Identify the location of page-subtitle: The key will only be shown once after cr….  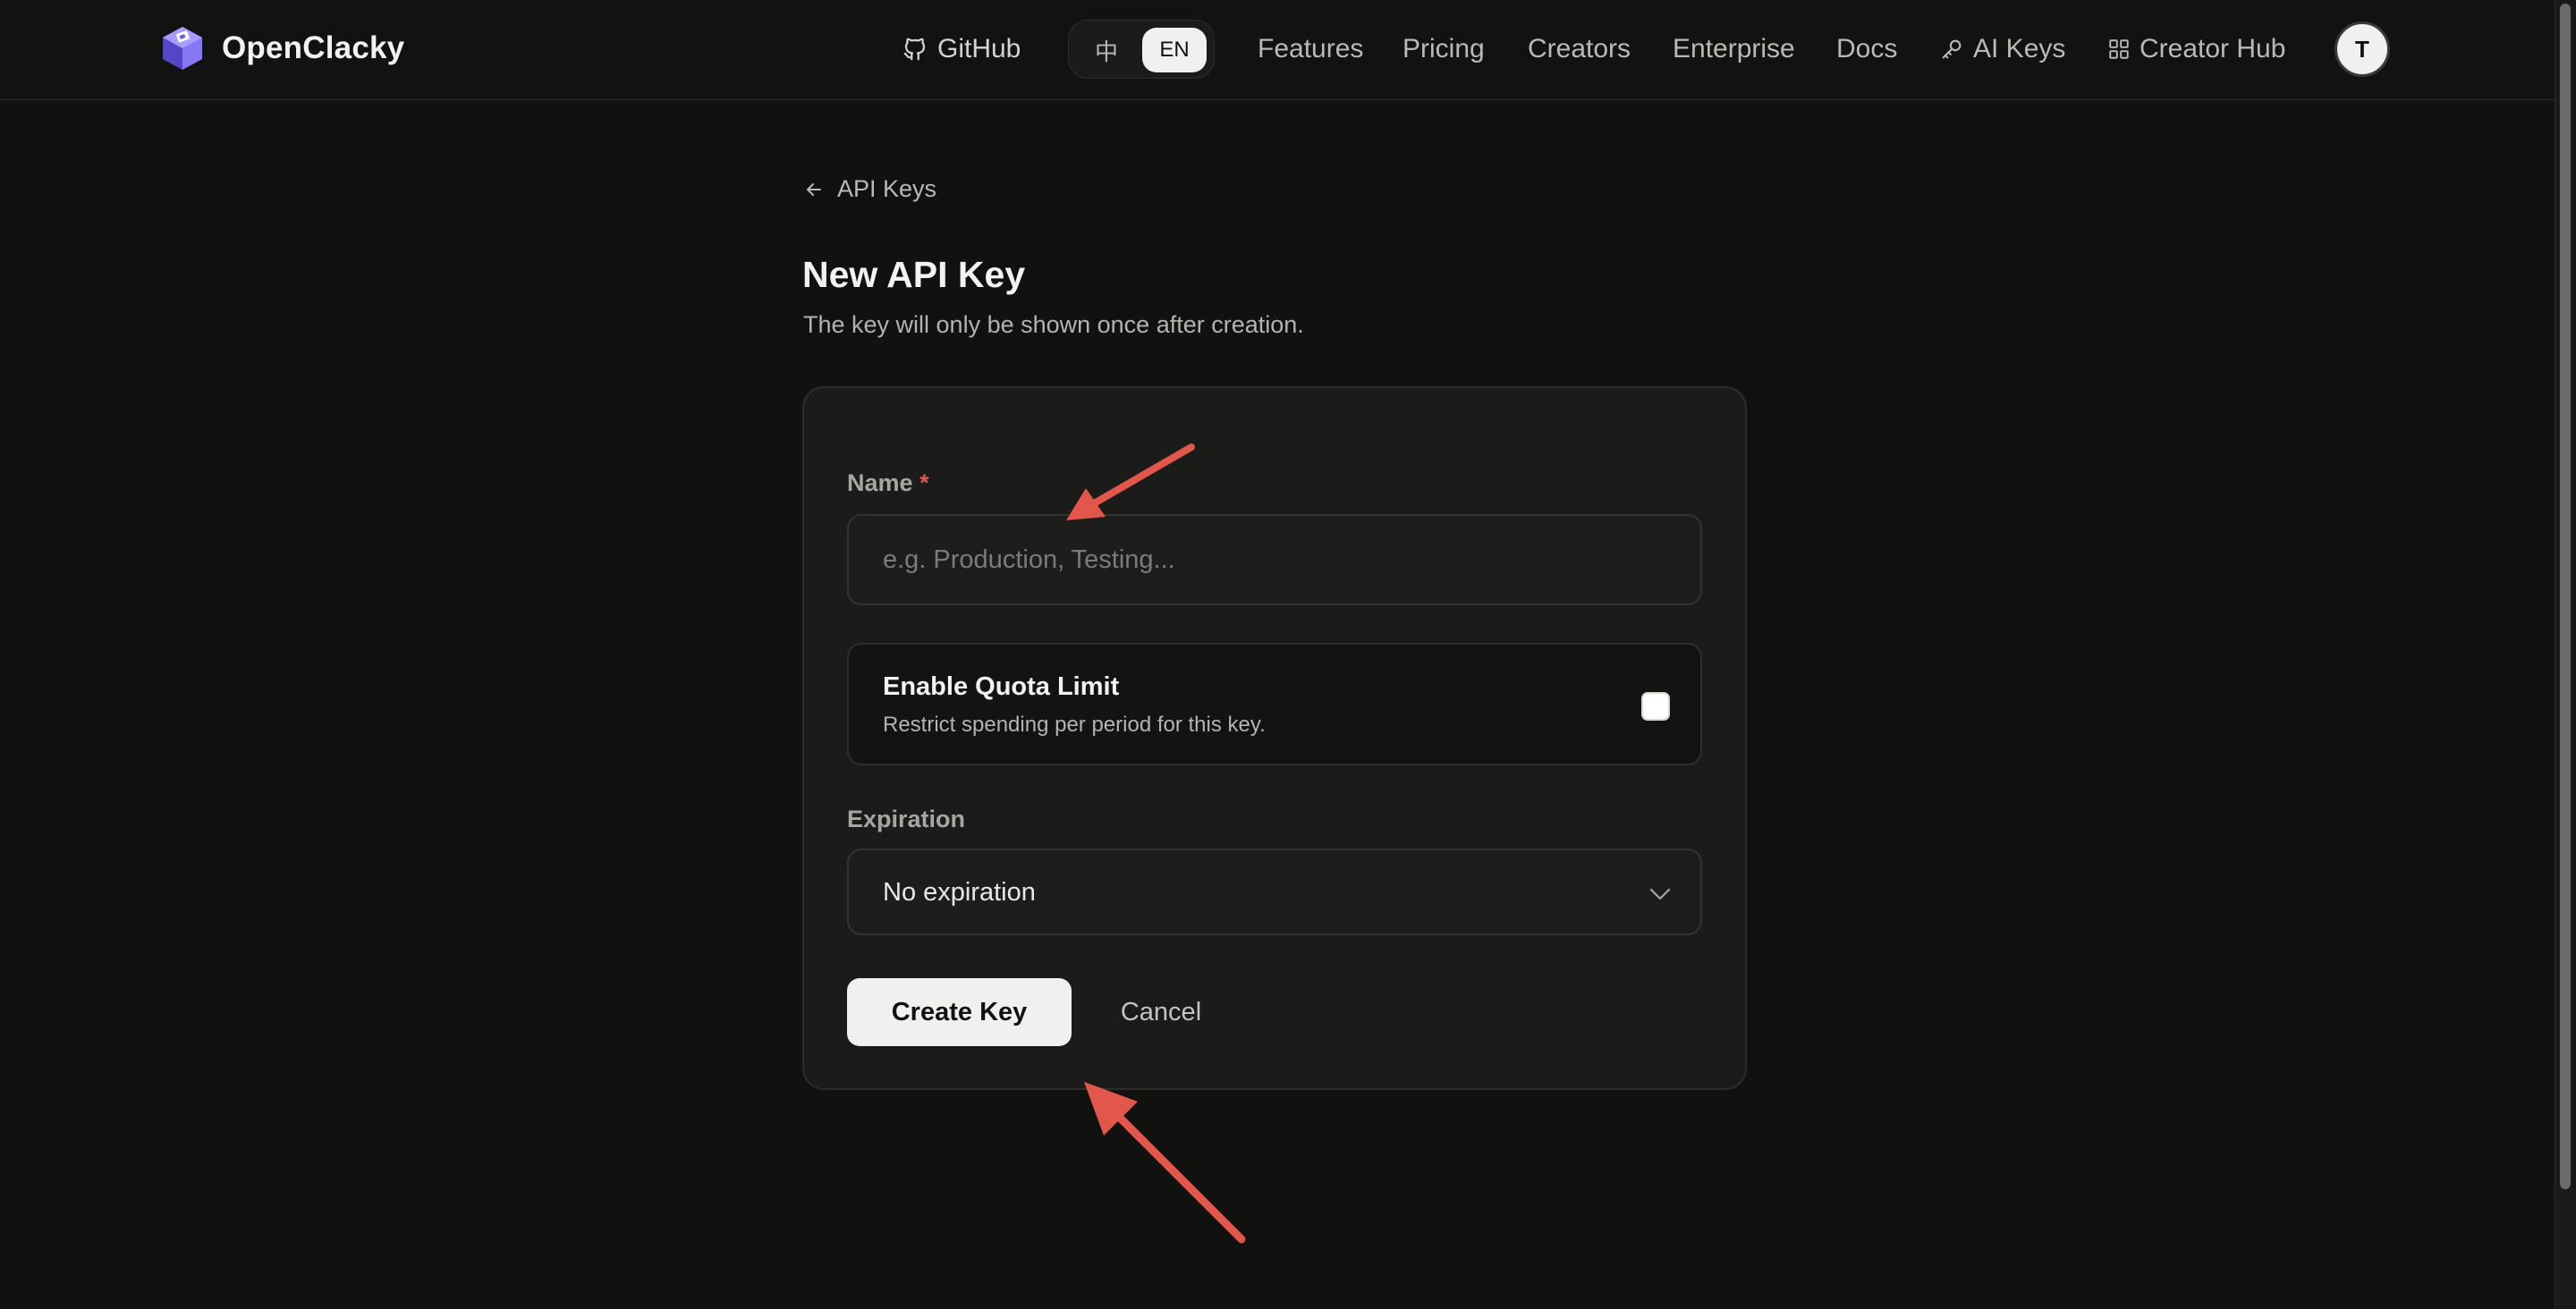
(1053, 324).